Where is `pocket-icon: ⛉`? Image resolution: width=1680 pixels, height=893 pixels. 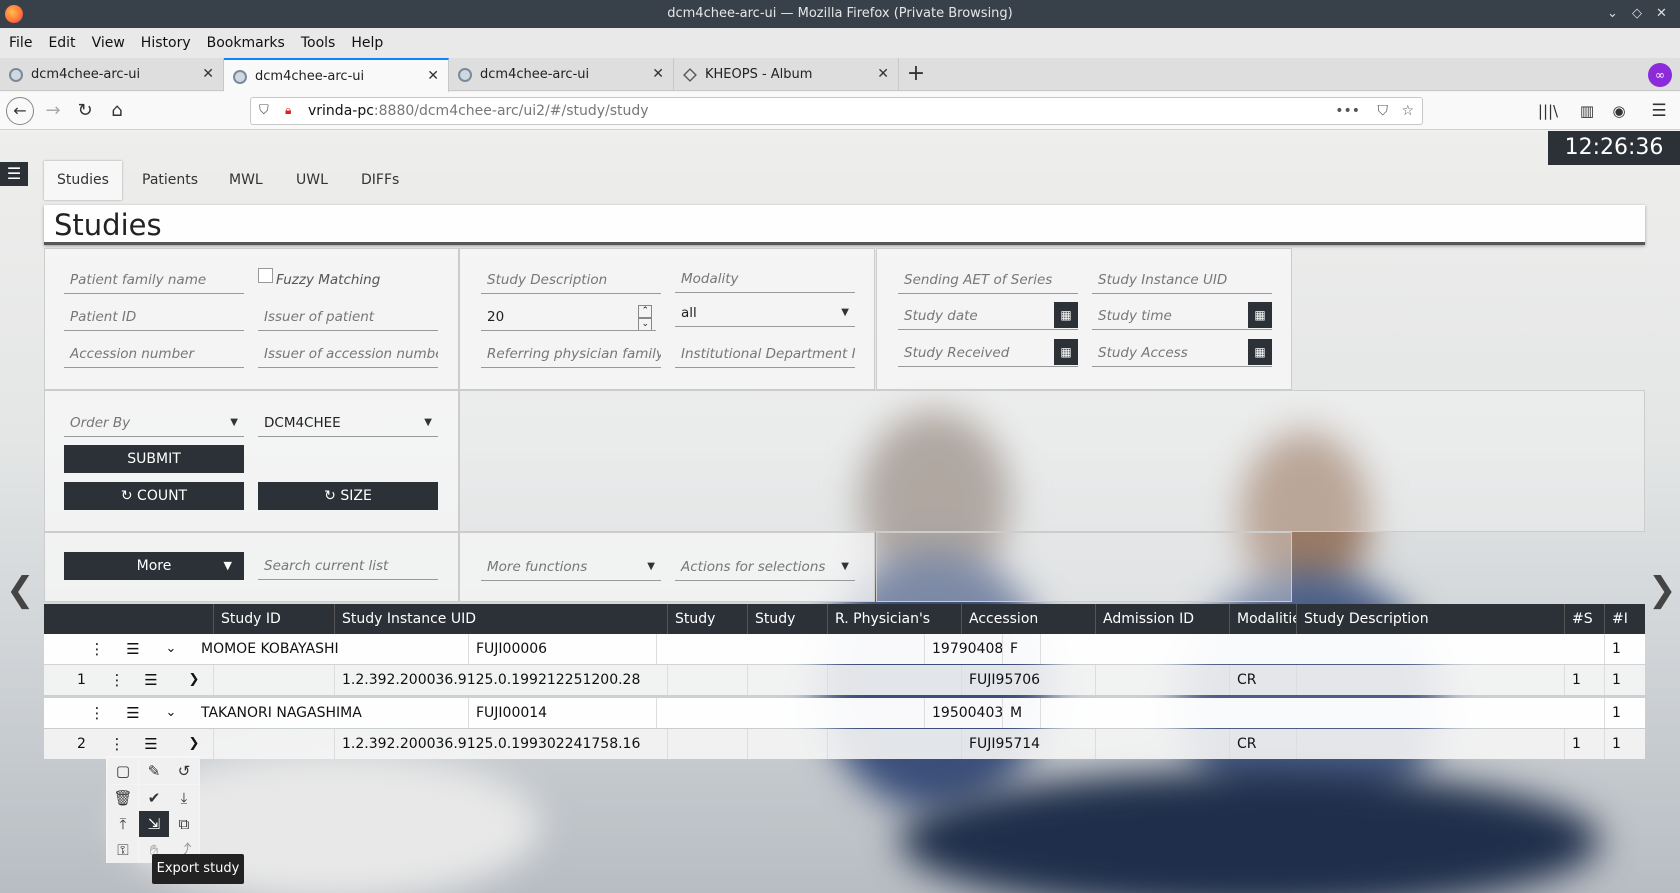
pocket-icon: ⛉ is located at coordinates (1383, 111).